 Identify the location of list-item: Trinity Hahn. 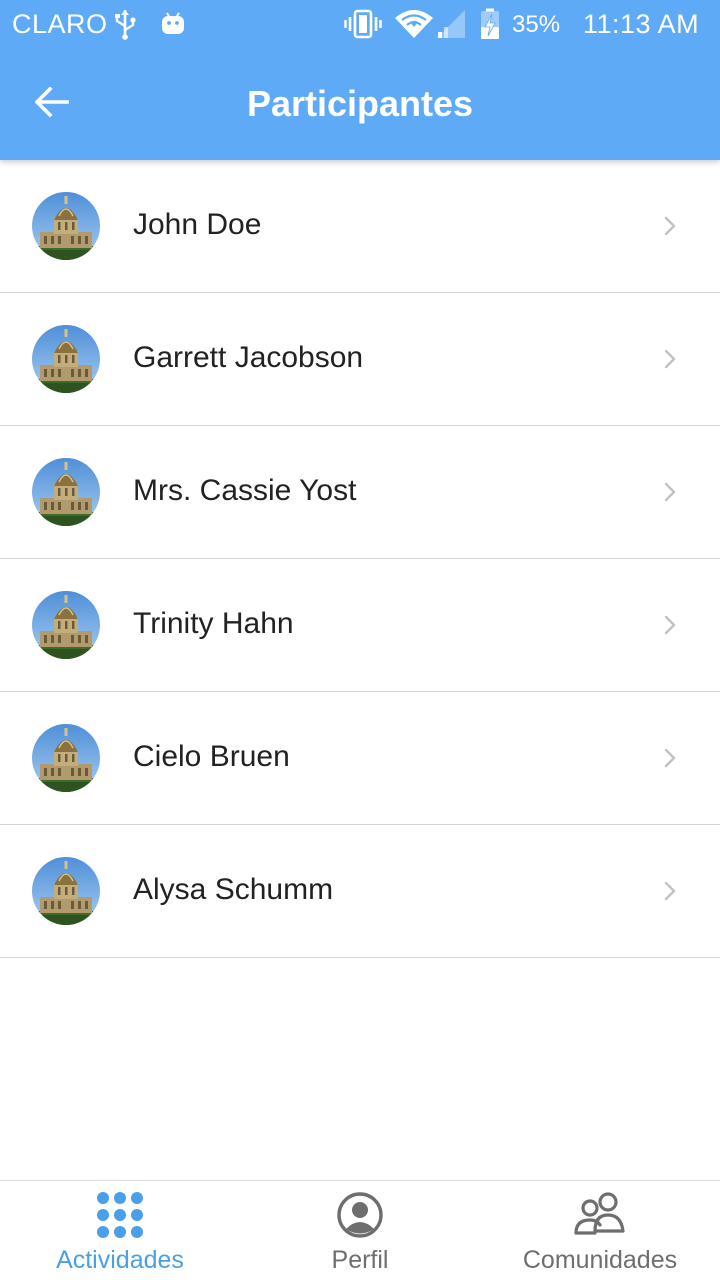
(360, 625).